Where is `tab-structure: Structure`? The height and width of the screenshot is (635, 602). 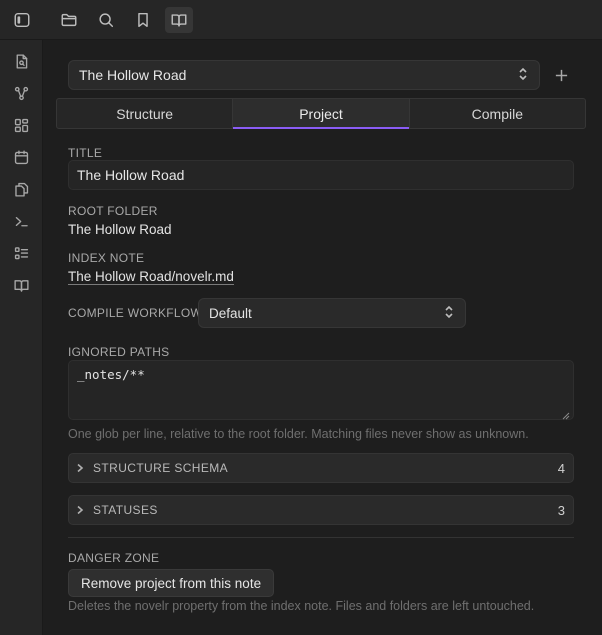 tab-structure: Structure is located at coordinates (145, 113).